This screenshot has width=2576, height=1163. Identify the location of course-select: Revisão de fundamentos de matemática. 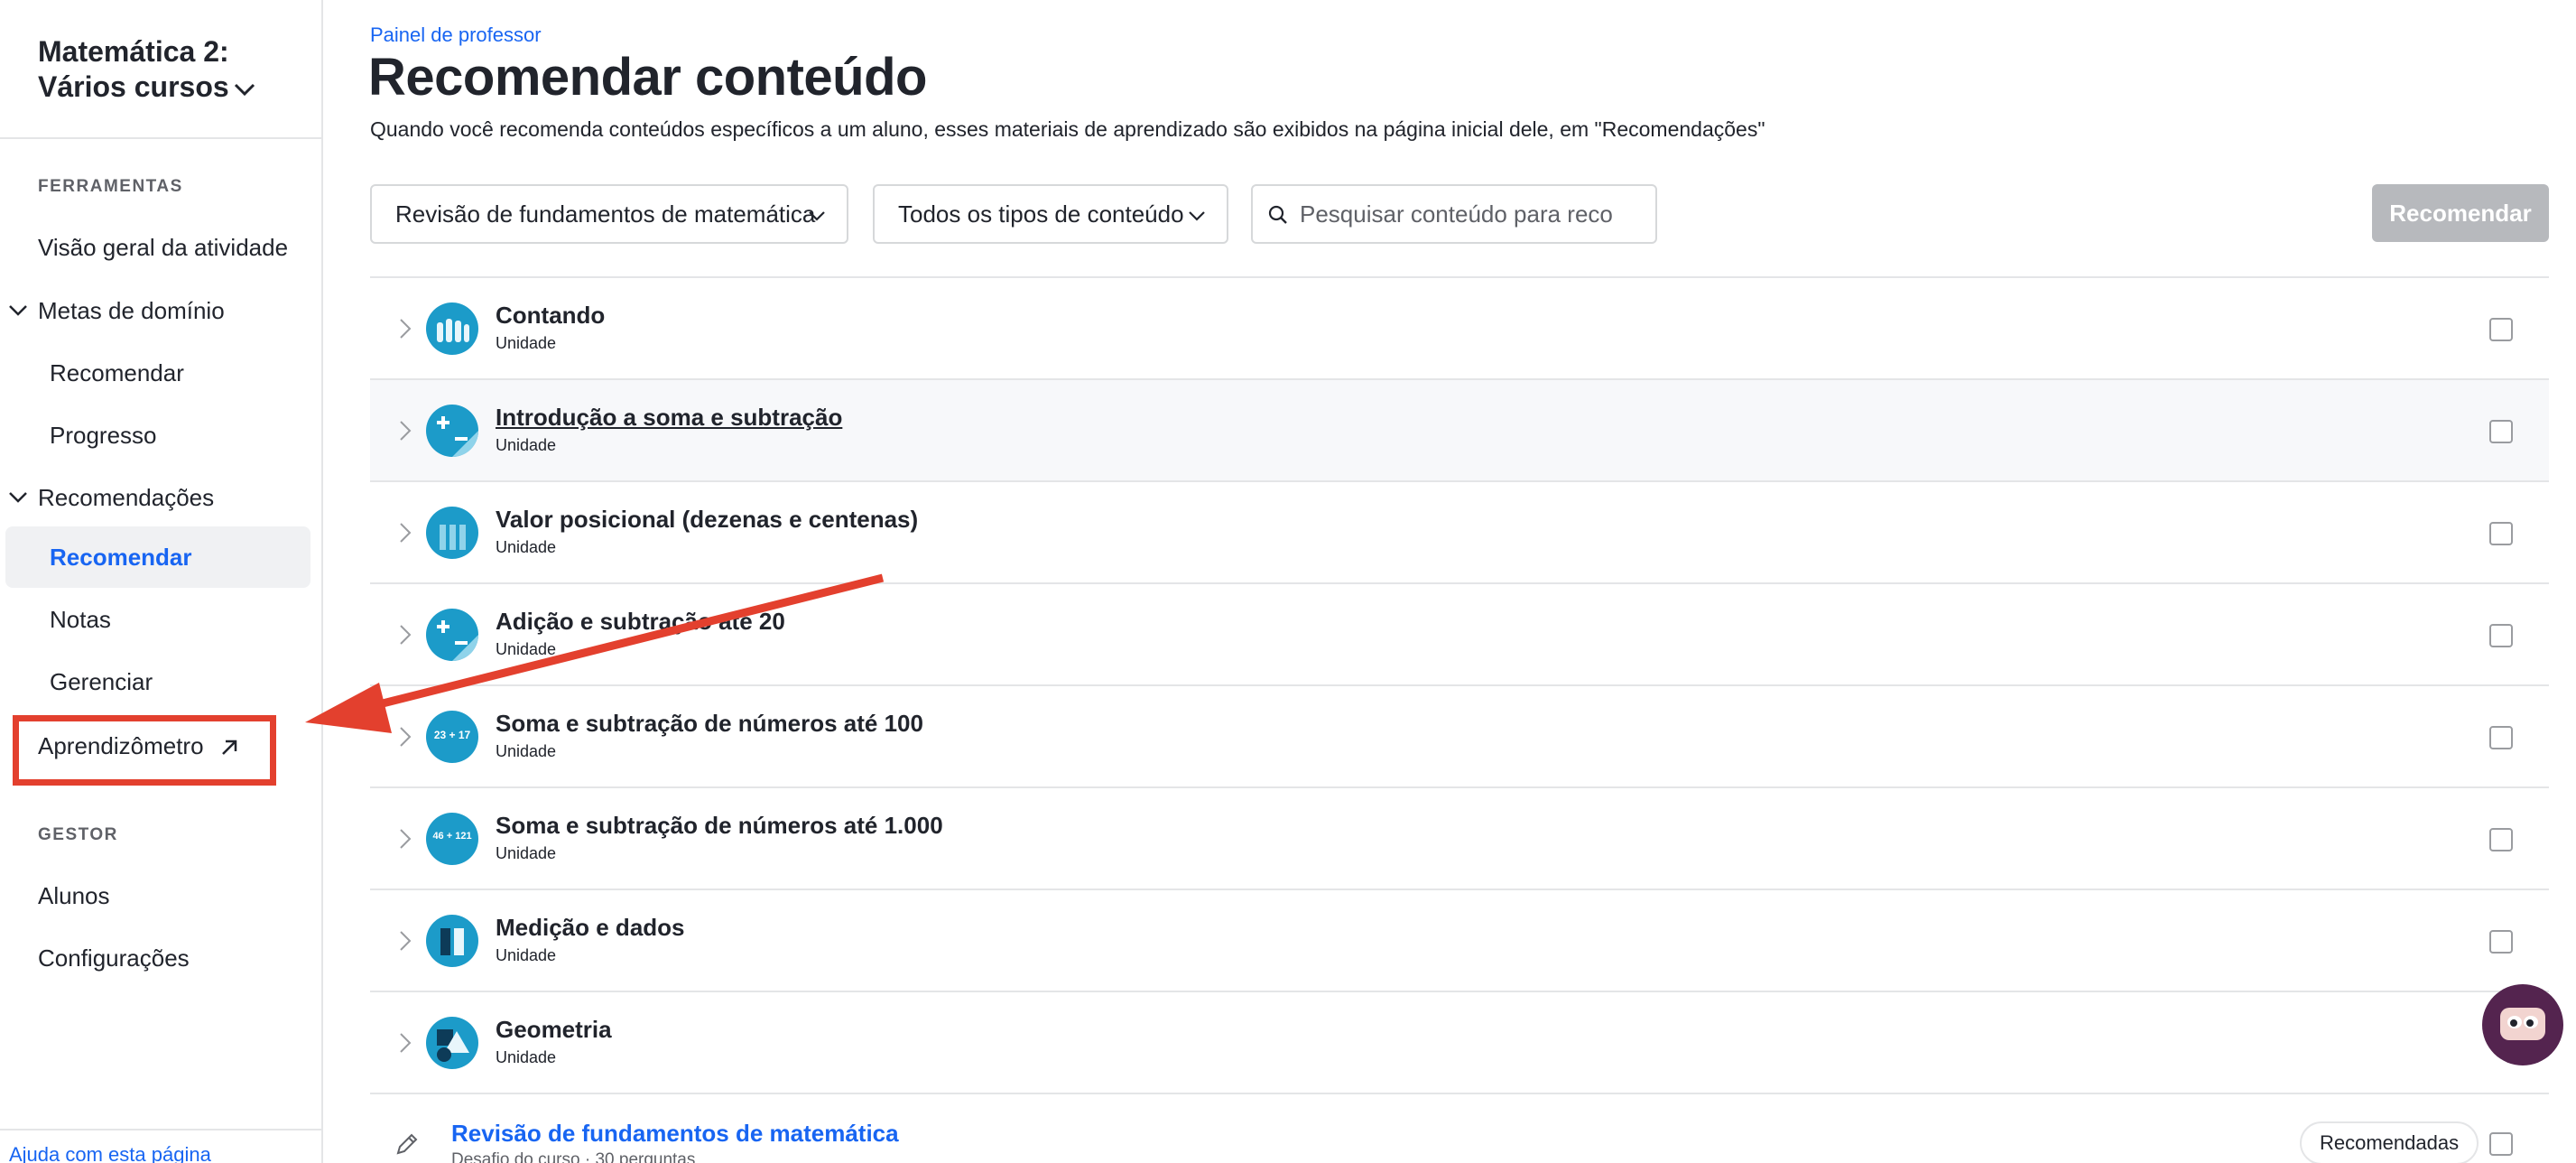
(609, 214).